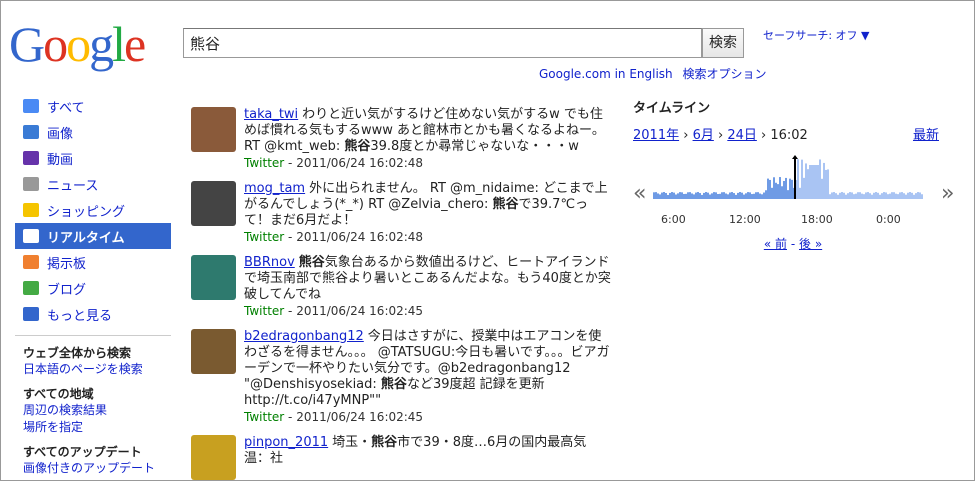 The image size is (975, 481). I want to click on nav-item-6: 掲示板, so click(93, 262).